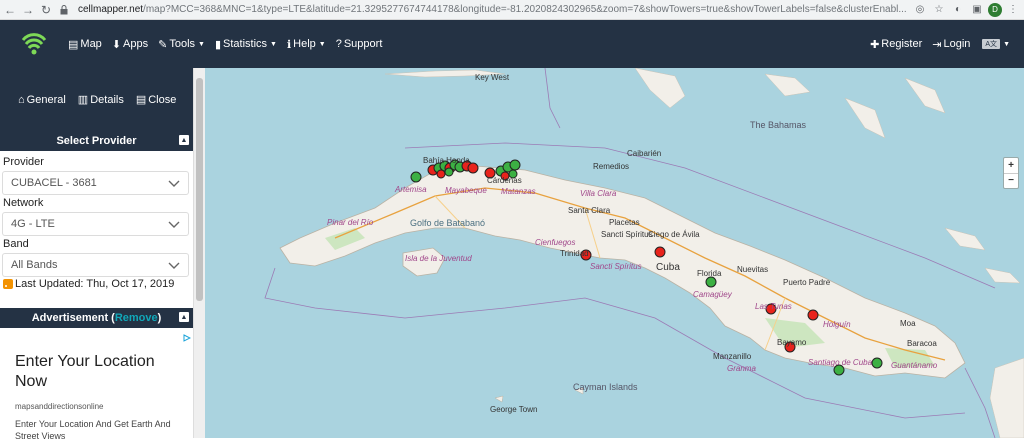 Image resolution: width=1024 pixels, height=442 pixels. Describe the element at coordinates (338, 44) in the screenshot. I see `question-icon: ?` at that location.